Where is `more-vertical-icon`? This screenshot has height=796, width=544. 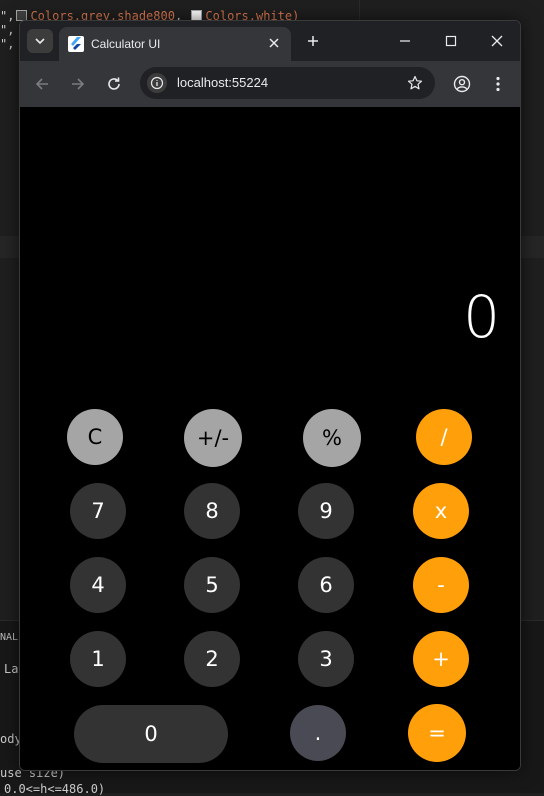
more-vertical-icon is located at coordinates (498, 84).